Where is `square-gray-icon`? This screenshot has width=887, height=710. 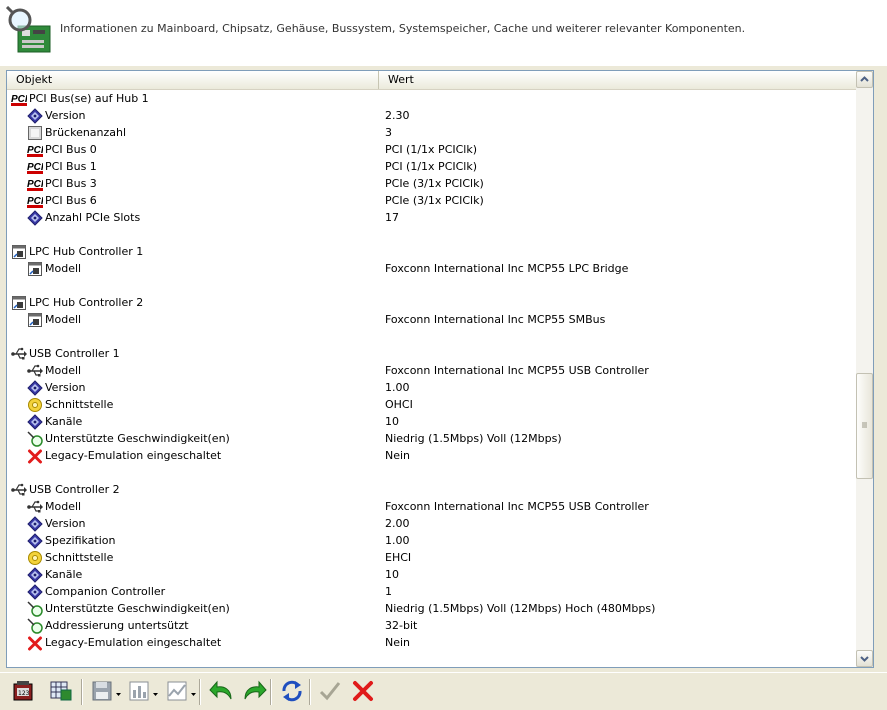 square-gray-icon is located at coordinates (35, 133).